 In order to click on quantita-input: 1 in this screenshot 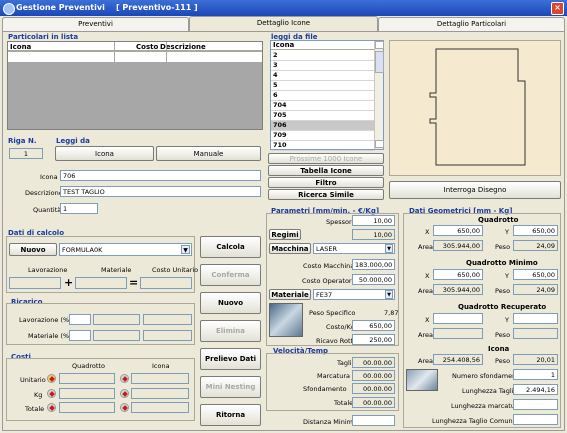, I will do `click(79, 208)`.